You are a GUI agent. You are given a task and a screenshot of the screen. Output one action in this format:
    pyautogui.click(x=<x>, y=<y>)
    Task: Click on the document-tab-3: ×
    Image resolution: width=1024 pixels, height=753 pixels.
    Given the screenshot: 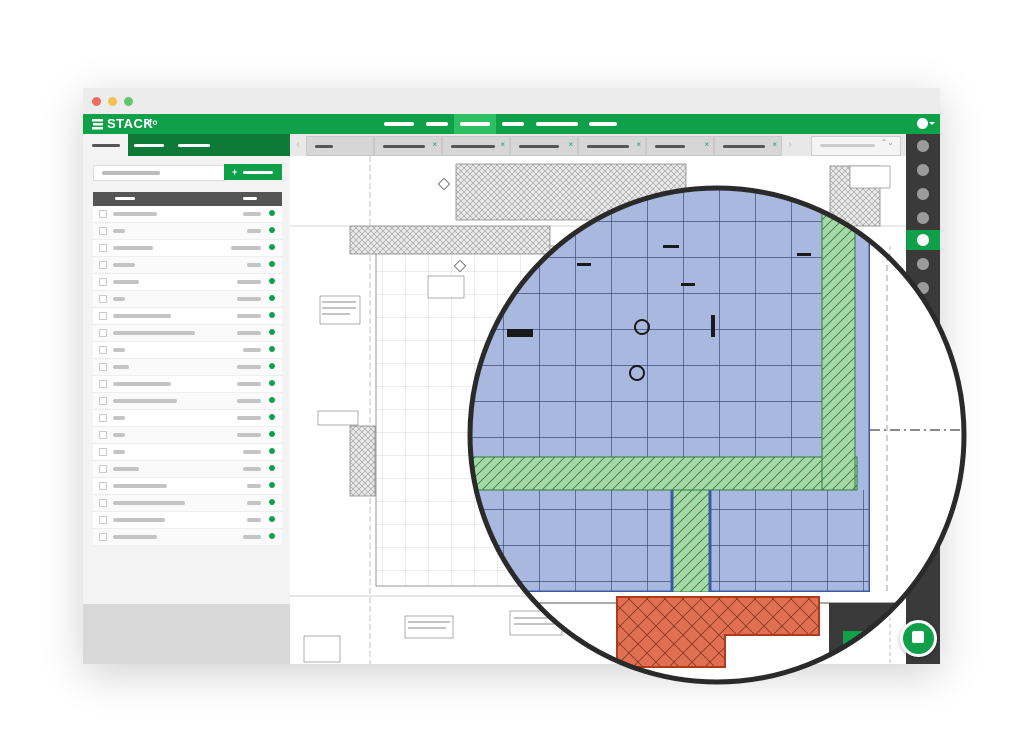 What is the action you would take?
    pyautogui.click(x=476, y=146)
    